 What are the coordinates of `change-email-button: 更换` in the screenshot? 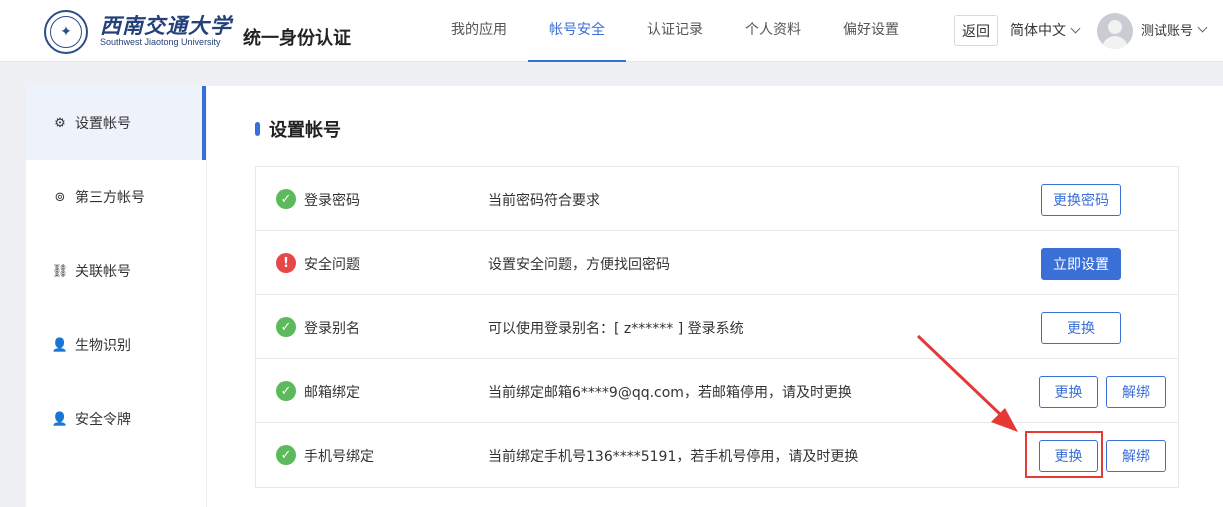 It's located at (1068, 392).